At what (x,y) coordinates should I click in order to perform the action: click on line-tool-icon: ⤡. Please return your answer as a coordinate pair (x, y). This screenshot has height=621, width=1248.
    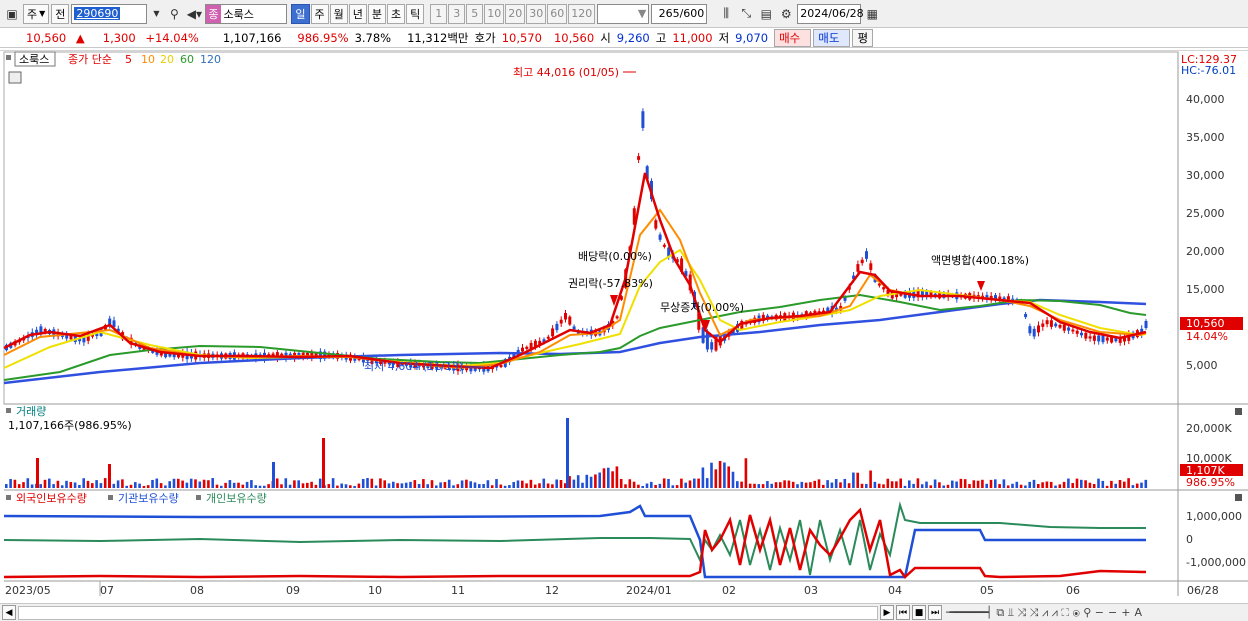
    Looking at the image, I should click on (746, 14).